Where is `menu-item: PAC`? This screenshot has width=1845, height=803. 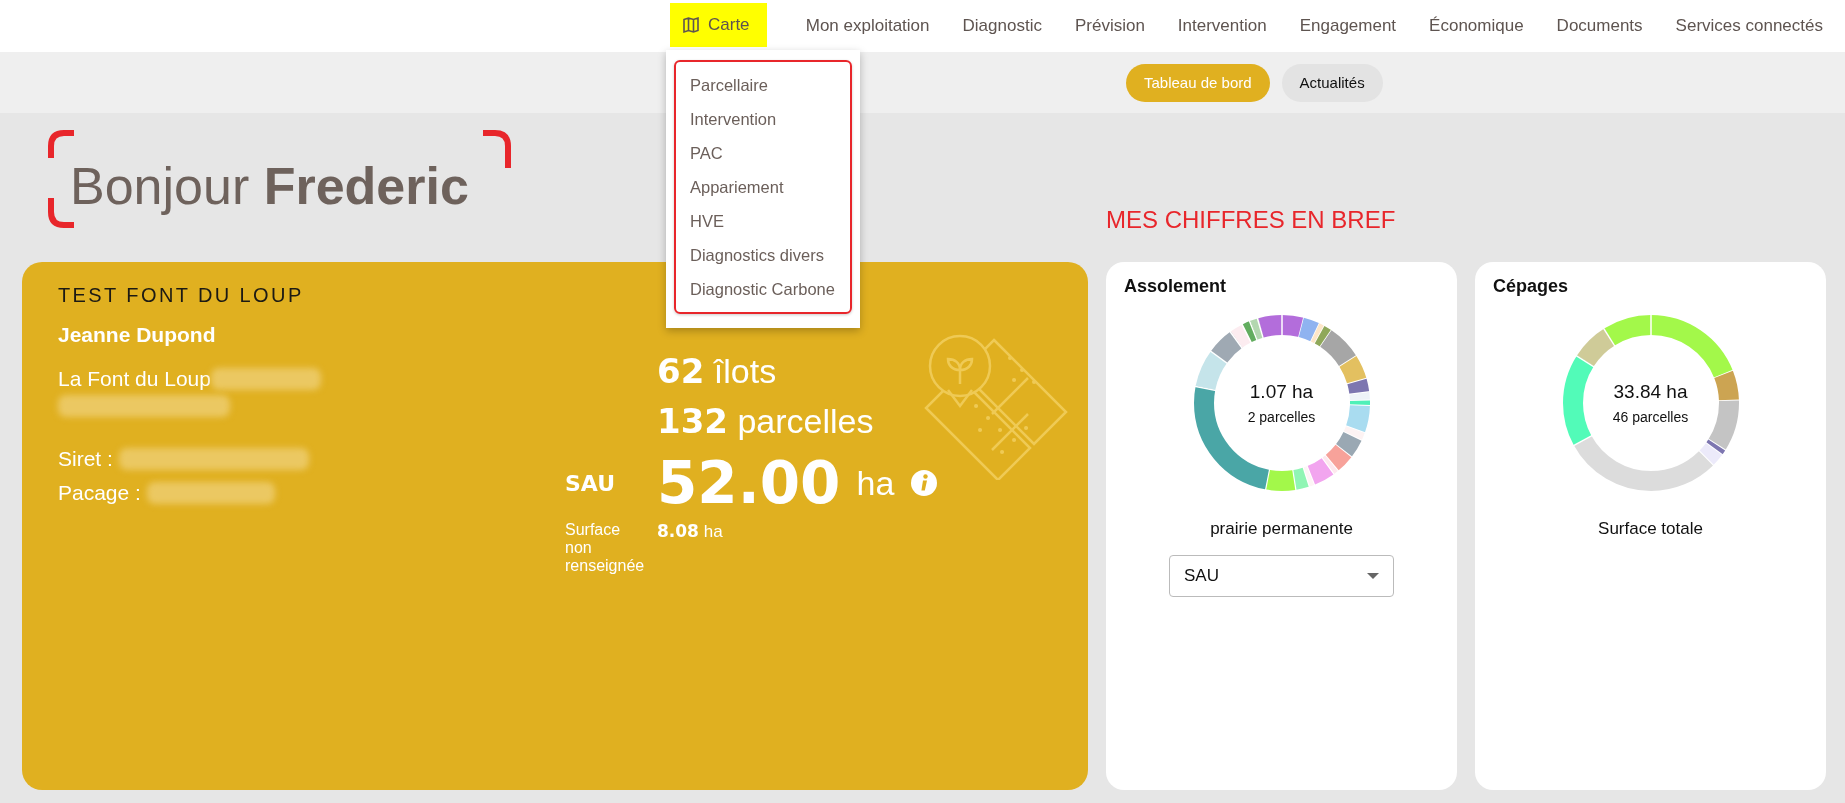 menu-item: PAC is located at coordinates (763, 153).